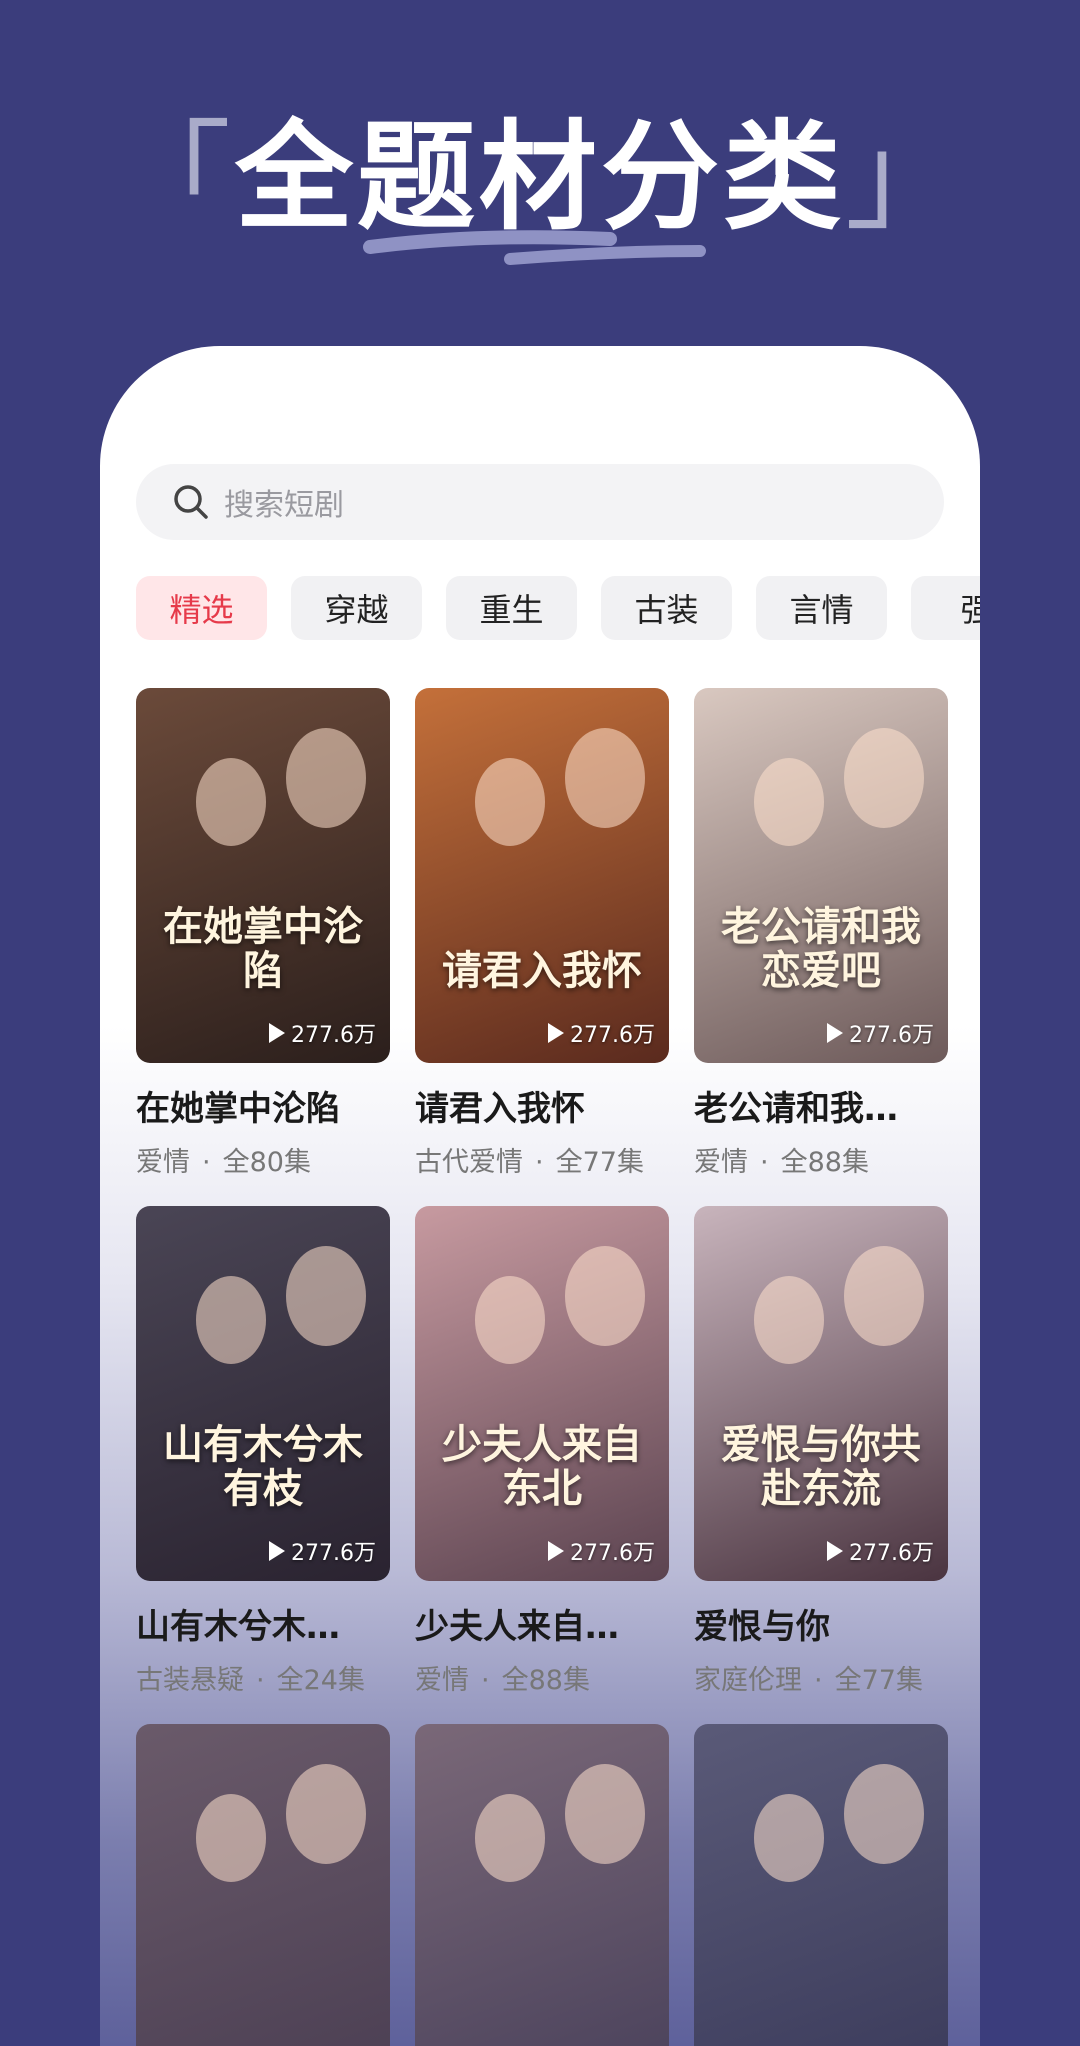  Describe the element at coordinates (263, 948) in the screenshot. I see `poster-title: 在她掌中沦陷` at that location.